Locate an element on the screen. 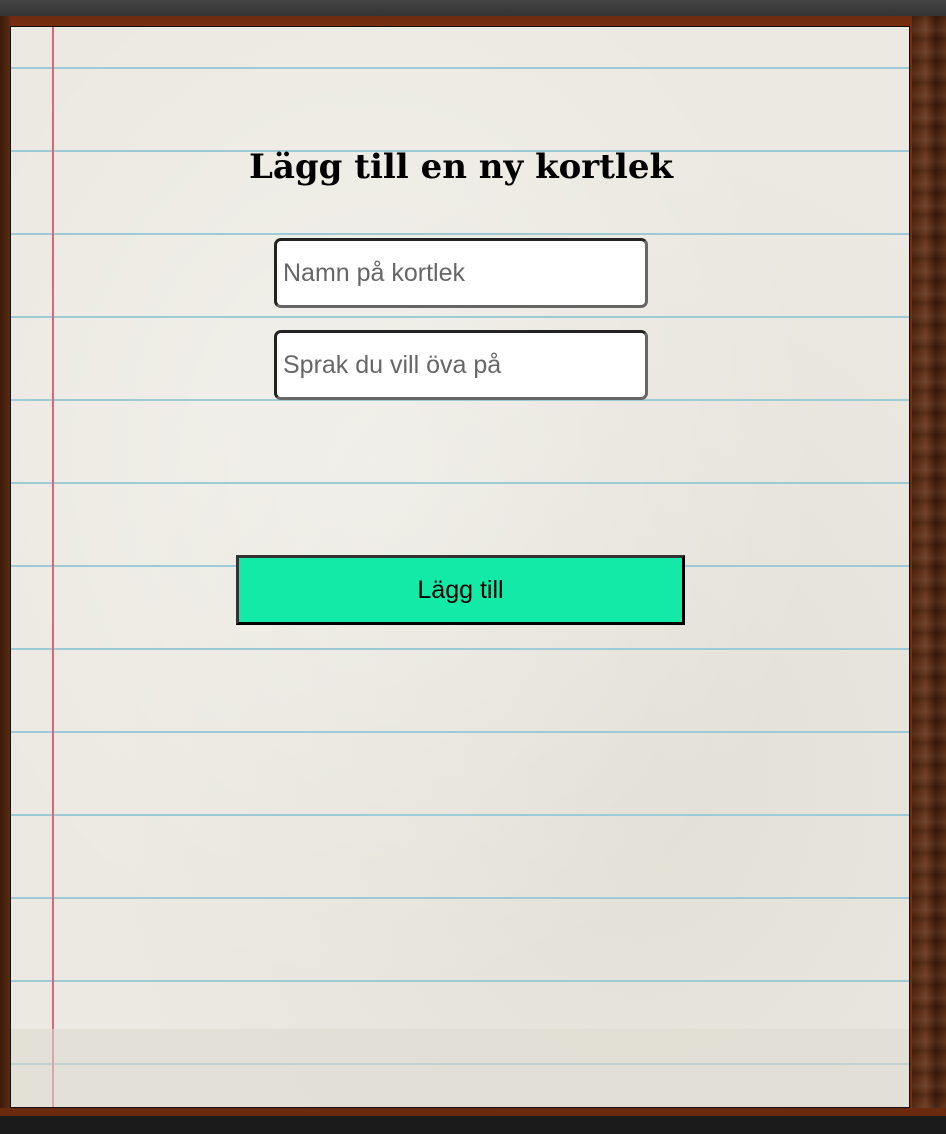 The height and width of the screenshot is (1134, 946). wood-edge-left is located at coordinates (5, 564).